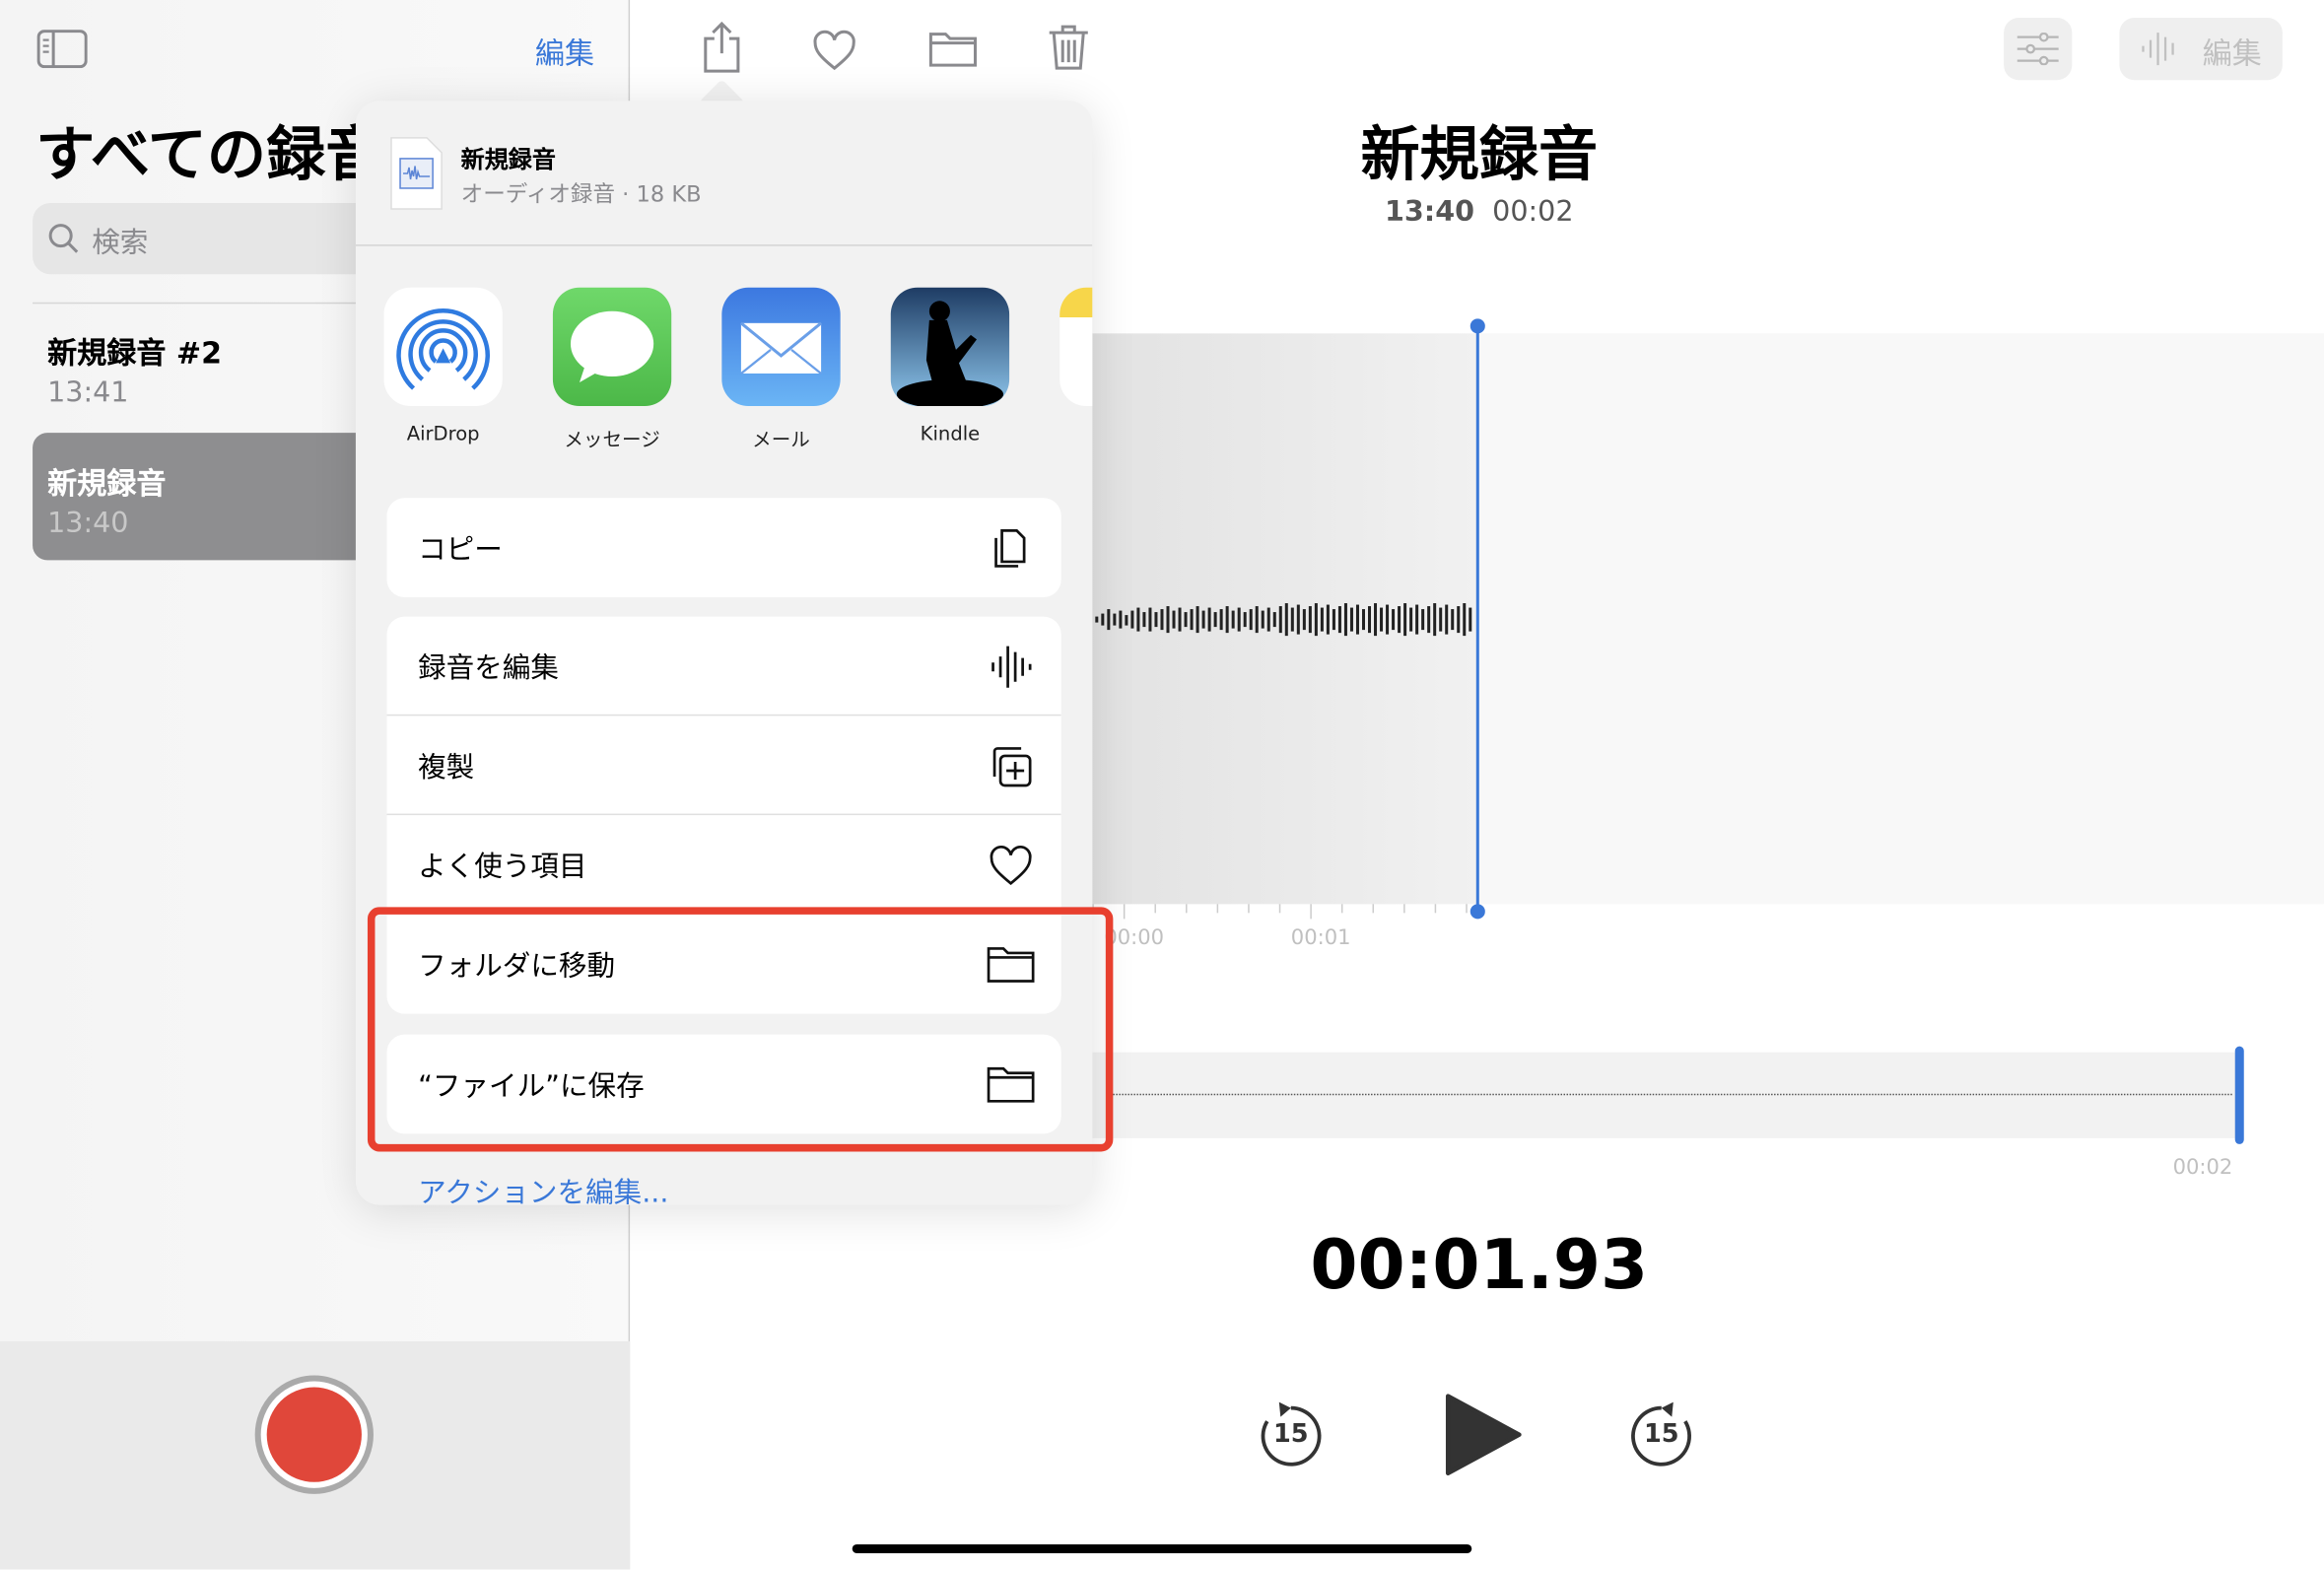  Describe the element at coordinates (723, 766) in the screenshot. I see `action-duplicate: 複製` at that location.